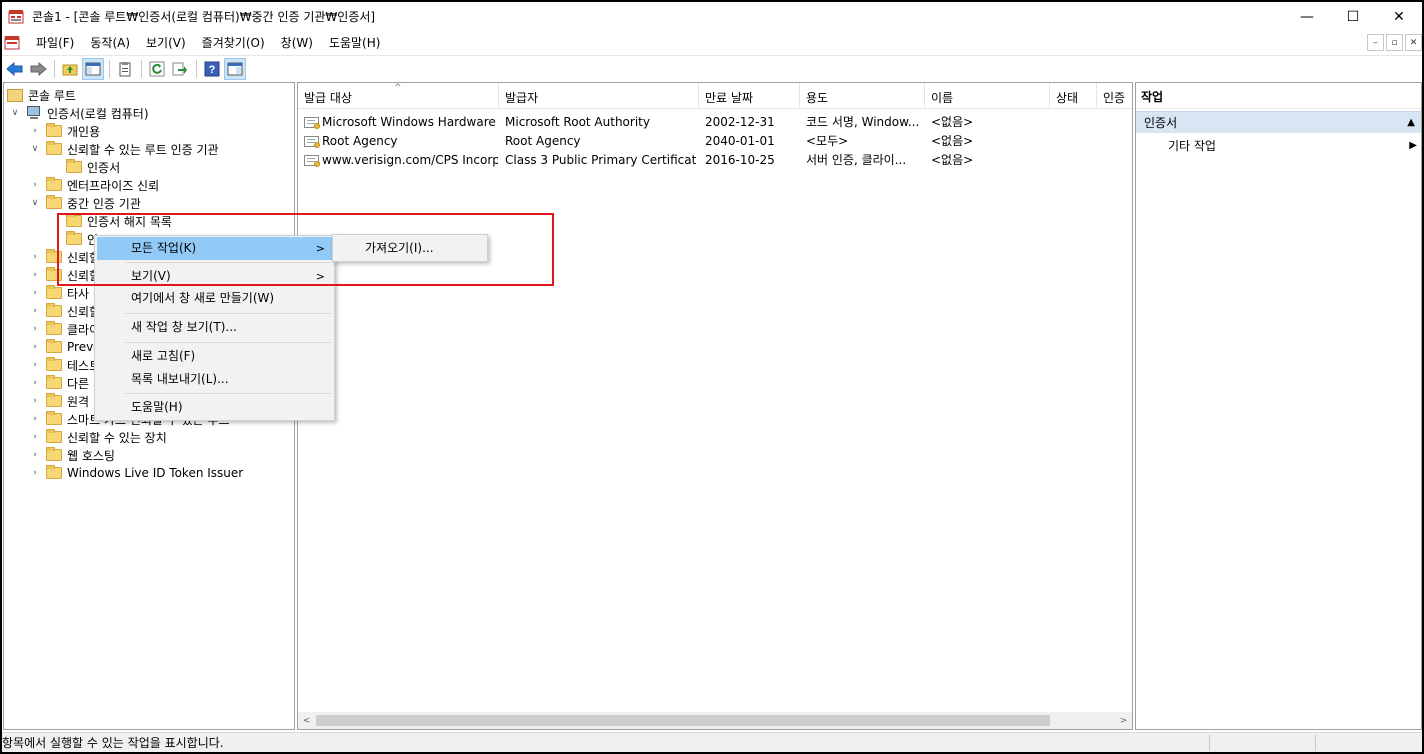  Describe the element at coordinates (65, 311) in the screenshot. I see `tree-item-trusted-people: › 신뢰할` at that location.